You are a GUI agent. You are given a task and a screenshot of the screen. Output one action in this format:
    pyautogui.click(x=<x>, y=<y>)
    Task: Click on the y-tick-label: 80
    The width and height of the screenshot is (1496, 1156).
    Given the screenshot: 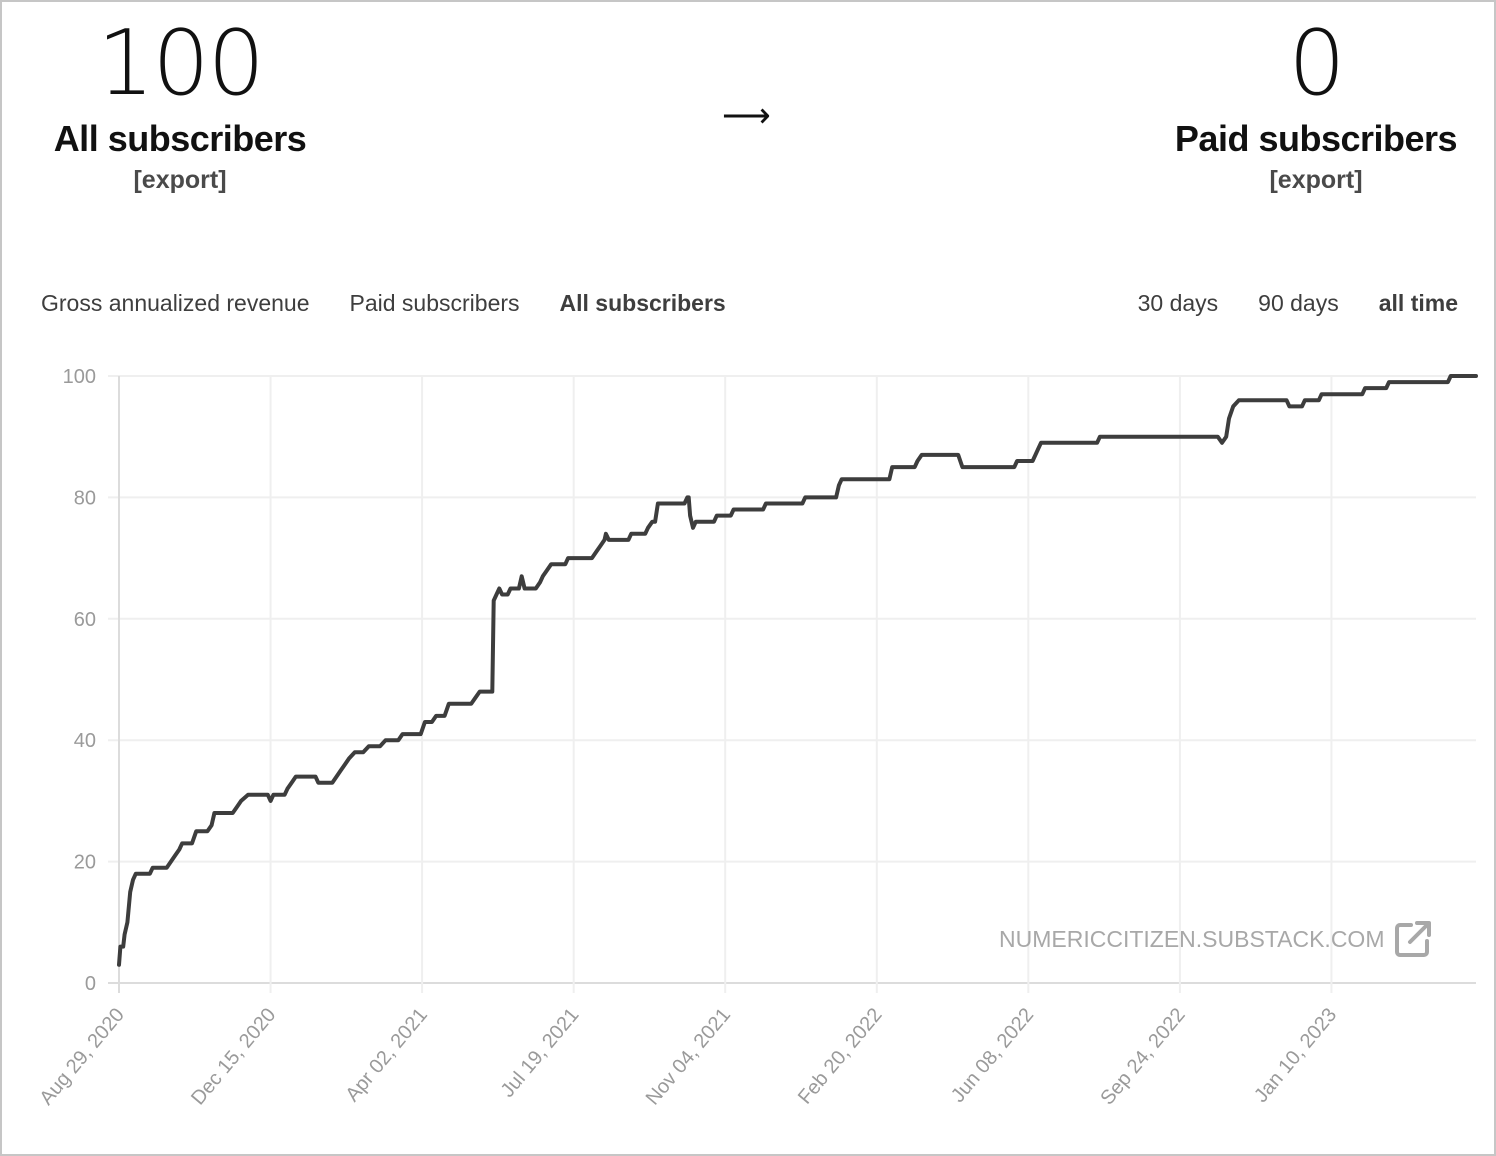 What is the action you would take?
    pyautogui.click(x=85, y=498)
    